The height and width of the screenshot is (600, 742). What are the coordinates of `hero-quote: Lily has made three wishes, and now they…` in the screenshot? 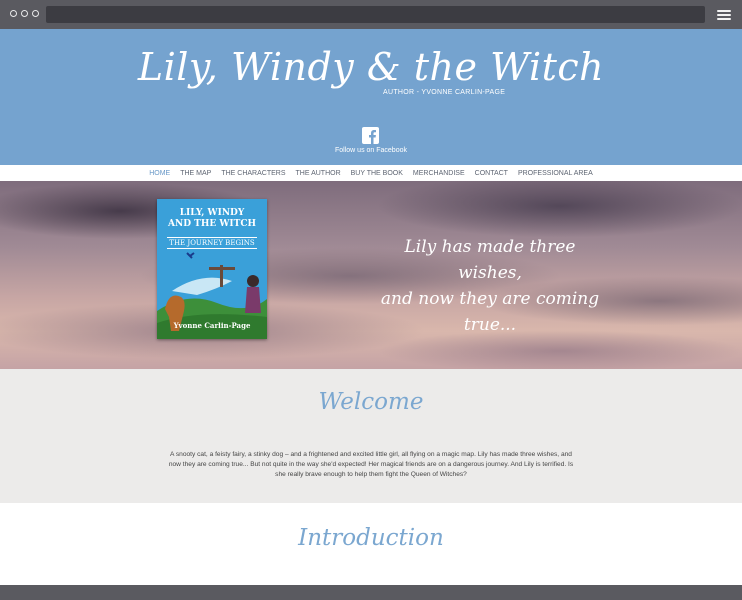 It's located at (490, 286).